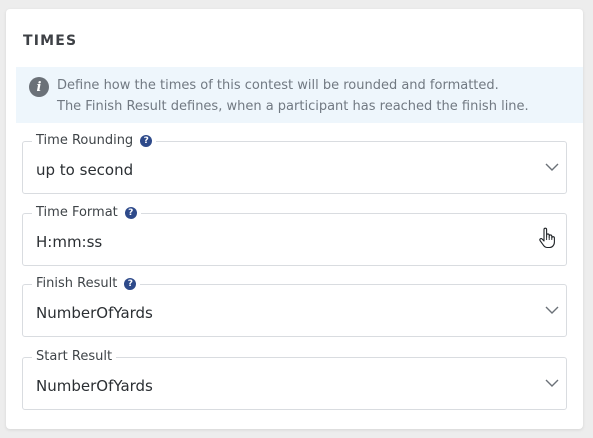 This screenshot has height=438, width=593. Describe the element at coordinates (294, 306) in the screenshot. I see `finish-result-select: Finish Result ? NumberOfYards` at that location.